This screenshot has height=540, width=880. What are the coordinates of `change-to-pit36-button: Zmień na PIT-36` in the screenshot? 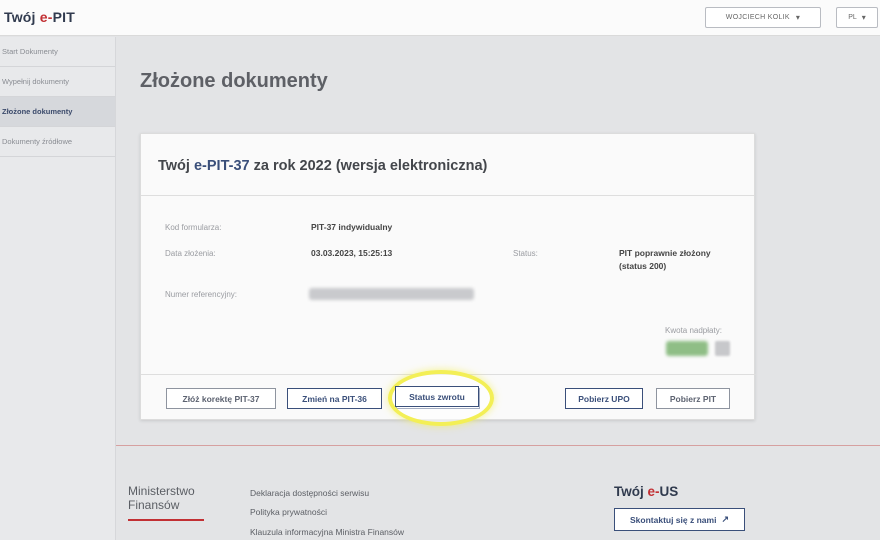 It's located at (334, 398).